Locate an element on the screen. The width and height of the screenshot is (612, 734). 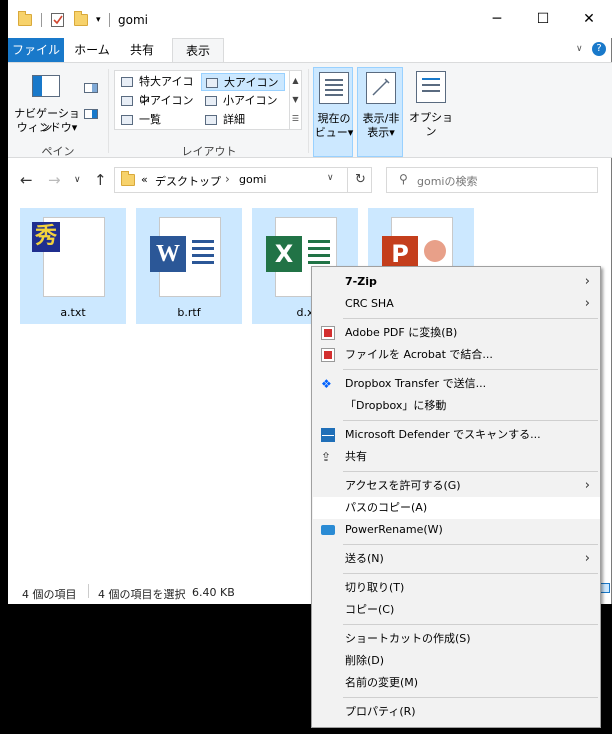
menu-label: 共有 is located at coordinates (356, 456).